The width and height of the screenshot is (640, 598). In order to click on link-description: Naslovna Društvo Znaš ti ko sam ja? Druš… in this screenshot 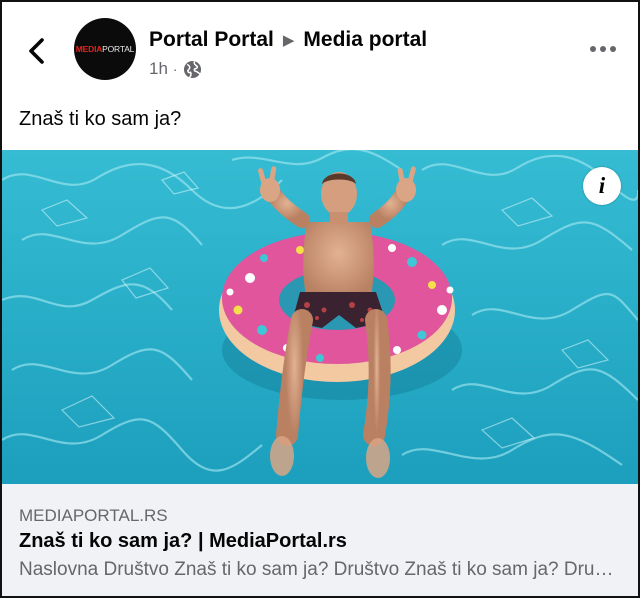, I will do `click(319, 569)`.